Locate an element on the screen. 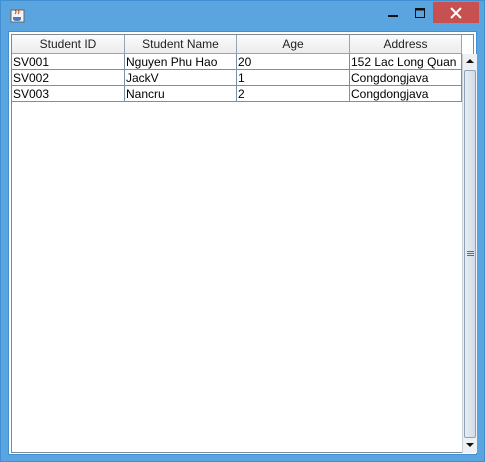 The width and height of the screenshot is (485, 462). title-bar is located at coordinates (242, 16).